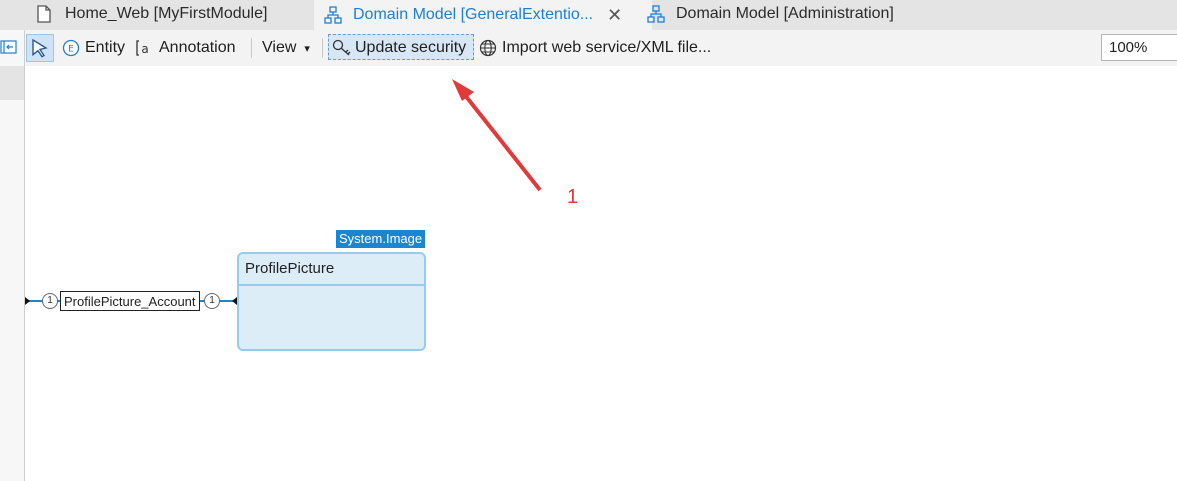  Describe the element at coordinates (331, 270) in the screenshot. I see `entity-name: ProfilePicture` at that location.